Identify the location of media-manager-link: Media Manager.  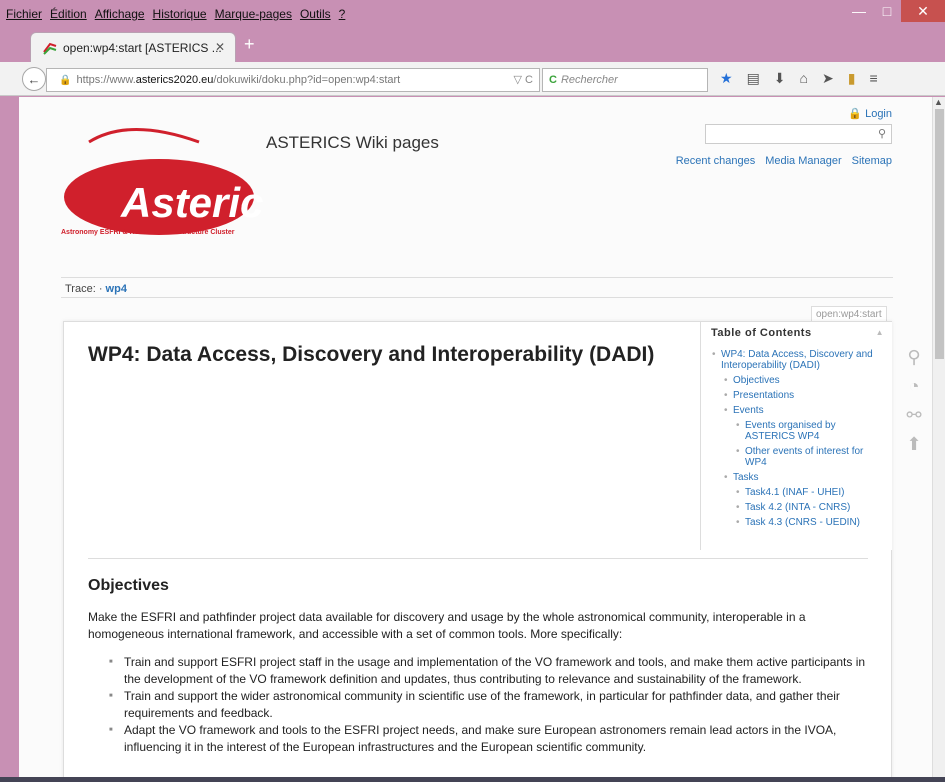
(803, 161).